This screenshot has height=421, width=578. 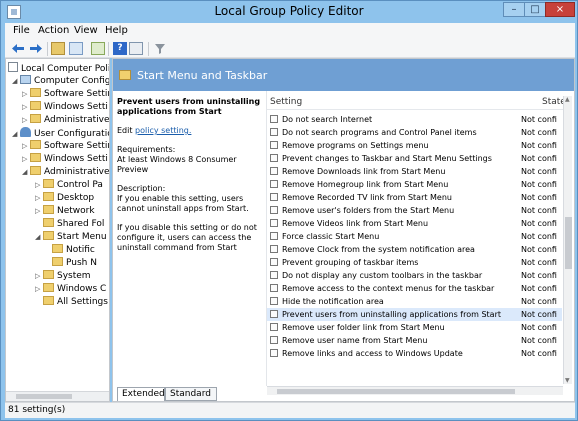 I want to click on edit-policy-line: Edit policy setting., so click(x=189, y=131).